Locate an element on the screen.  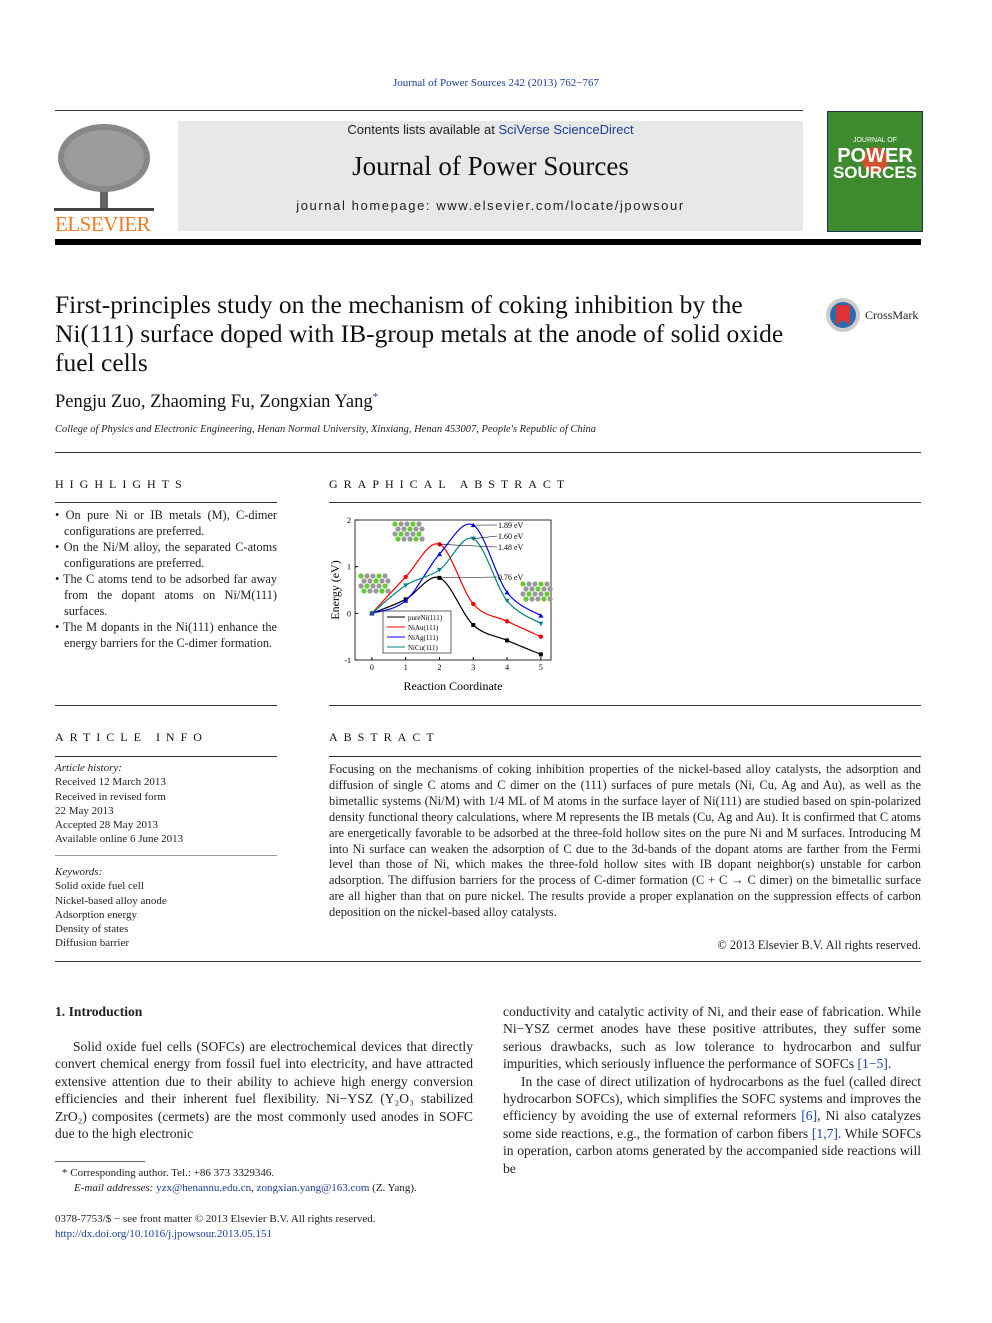
masthead-rule is located at coordinates (488, 242).